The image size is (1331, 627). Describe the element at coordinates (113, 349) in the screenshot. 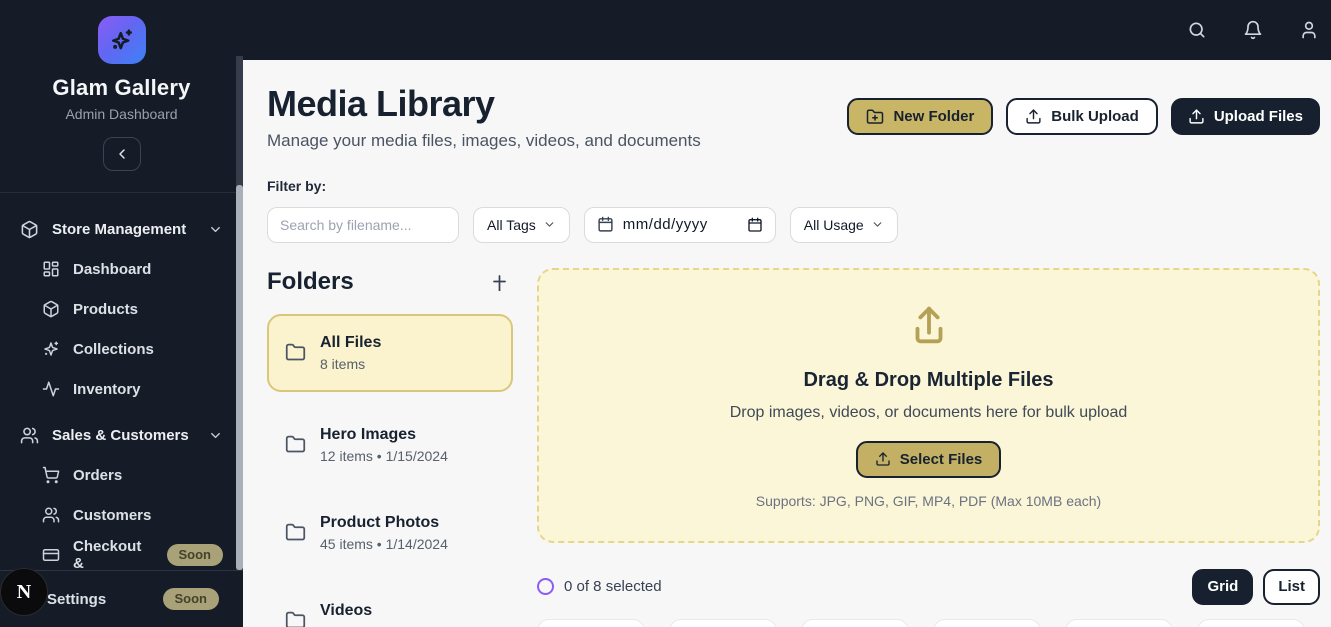

I see `nav-item-label: Collections` at that location.